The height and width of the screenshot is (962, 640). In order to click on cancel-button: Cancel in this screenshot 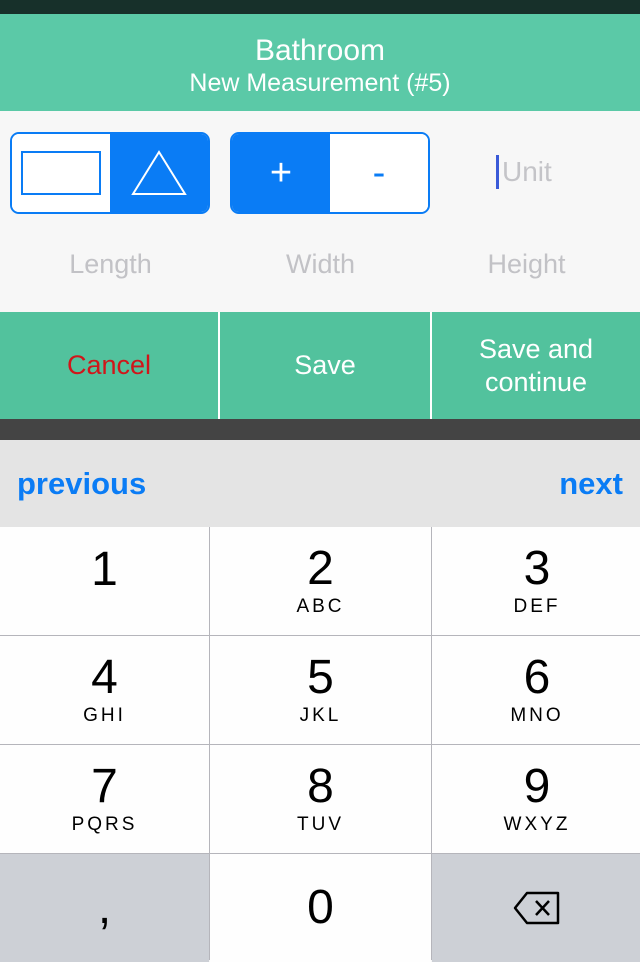, I will do `click(109, 365)`.